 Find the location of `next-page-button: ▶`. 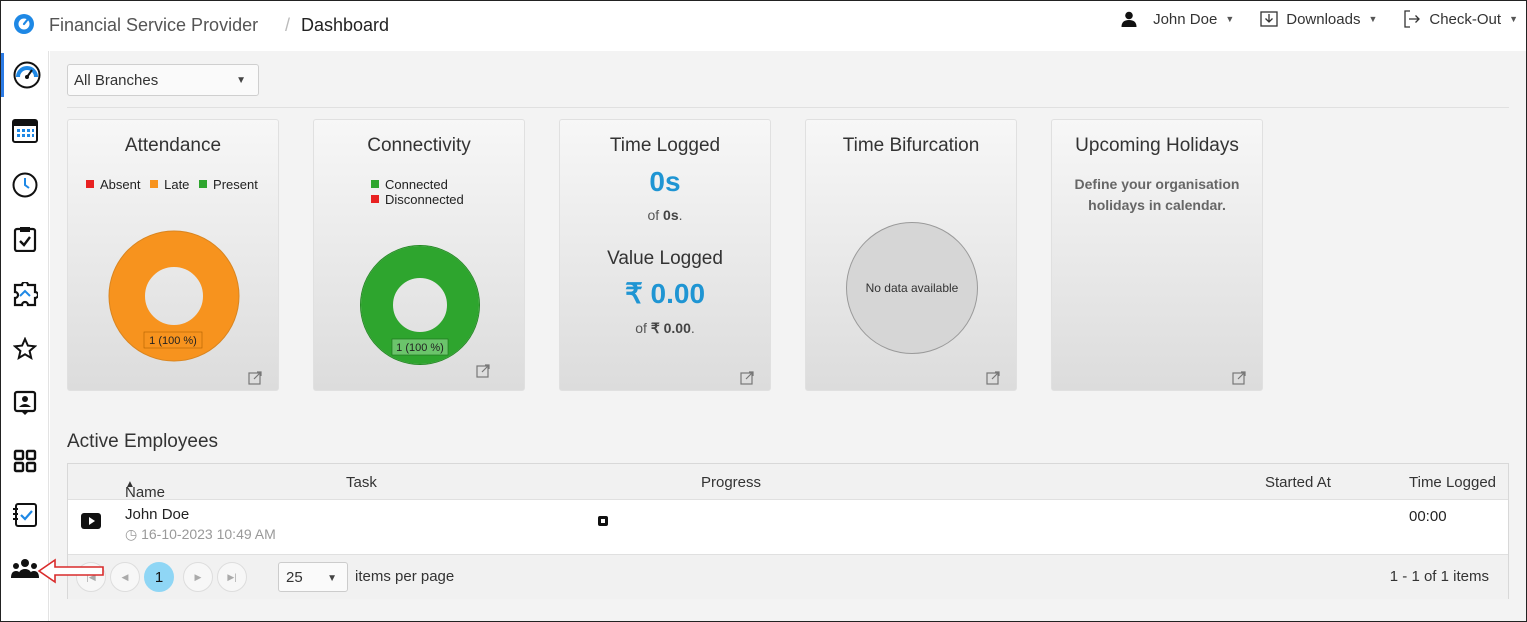

next-page-button: ▶ is located at coordinates (198, 577).